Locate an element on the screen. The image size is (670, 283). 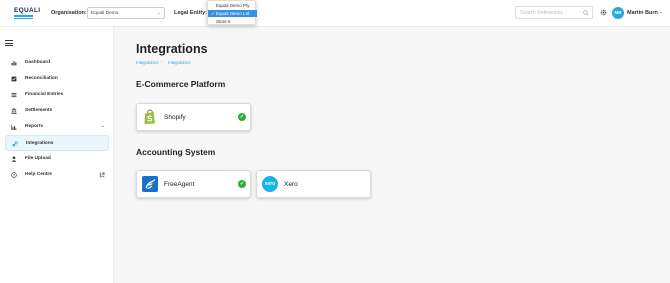
search-placeholder: Search References is located at coordinates (541, 13).